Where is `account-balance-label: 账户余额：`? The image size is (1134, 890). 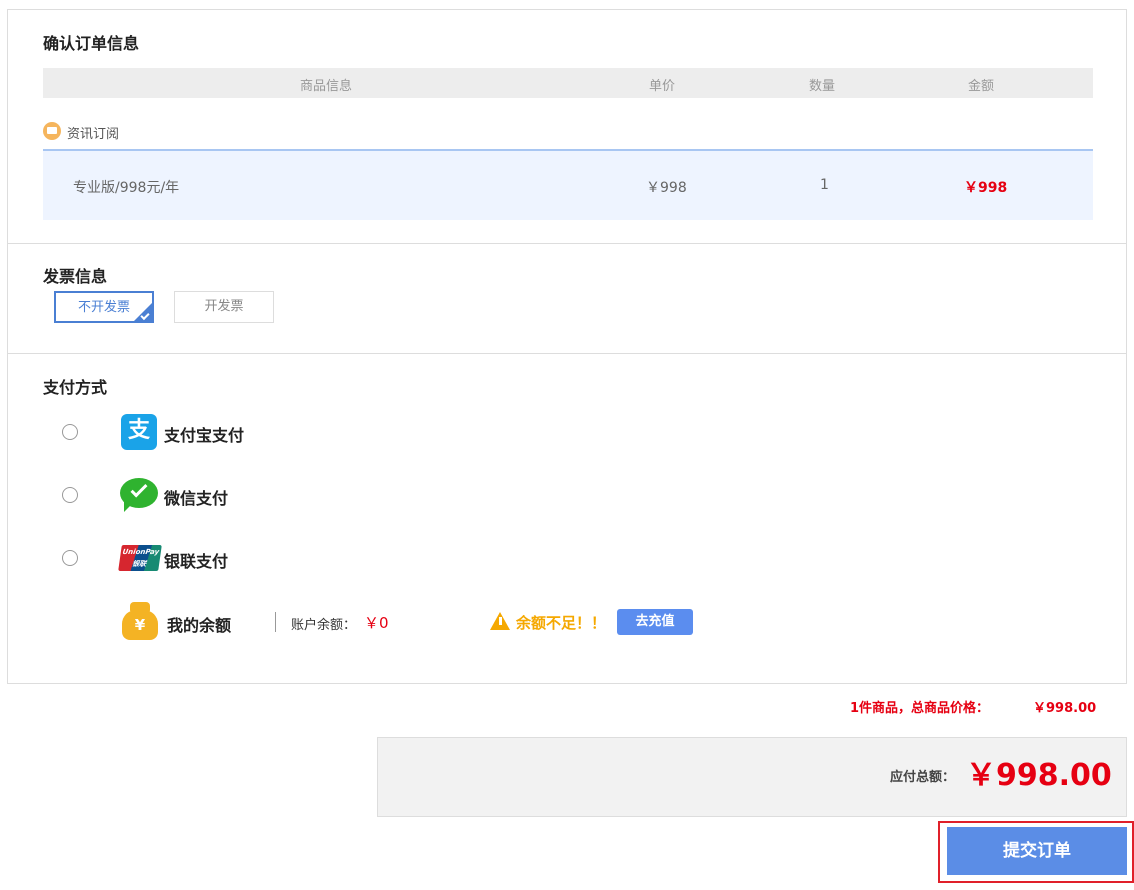 account-balance-label: 账户余额： is located at coordinates (324, 625).